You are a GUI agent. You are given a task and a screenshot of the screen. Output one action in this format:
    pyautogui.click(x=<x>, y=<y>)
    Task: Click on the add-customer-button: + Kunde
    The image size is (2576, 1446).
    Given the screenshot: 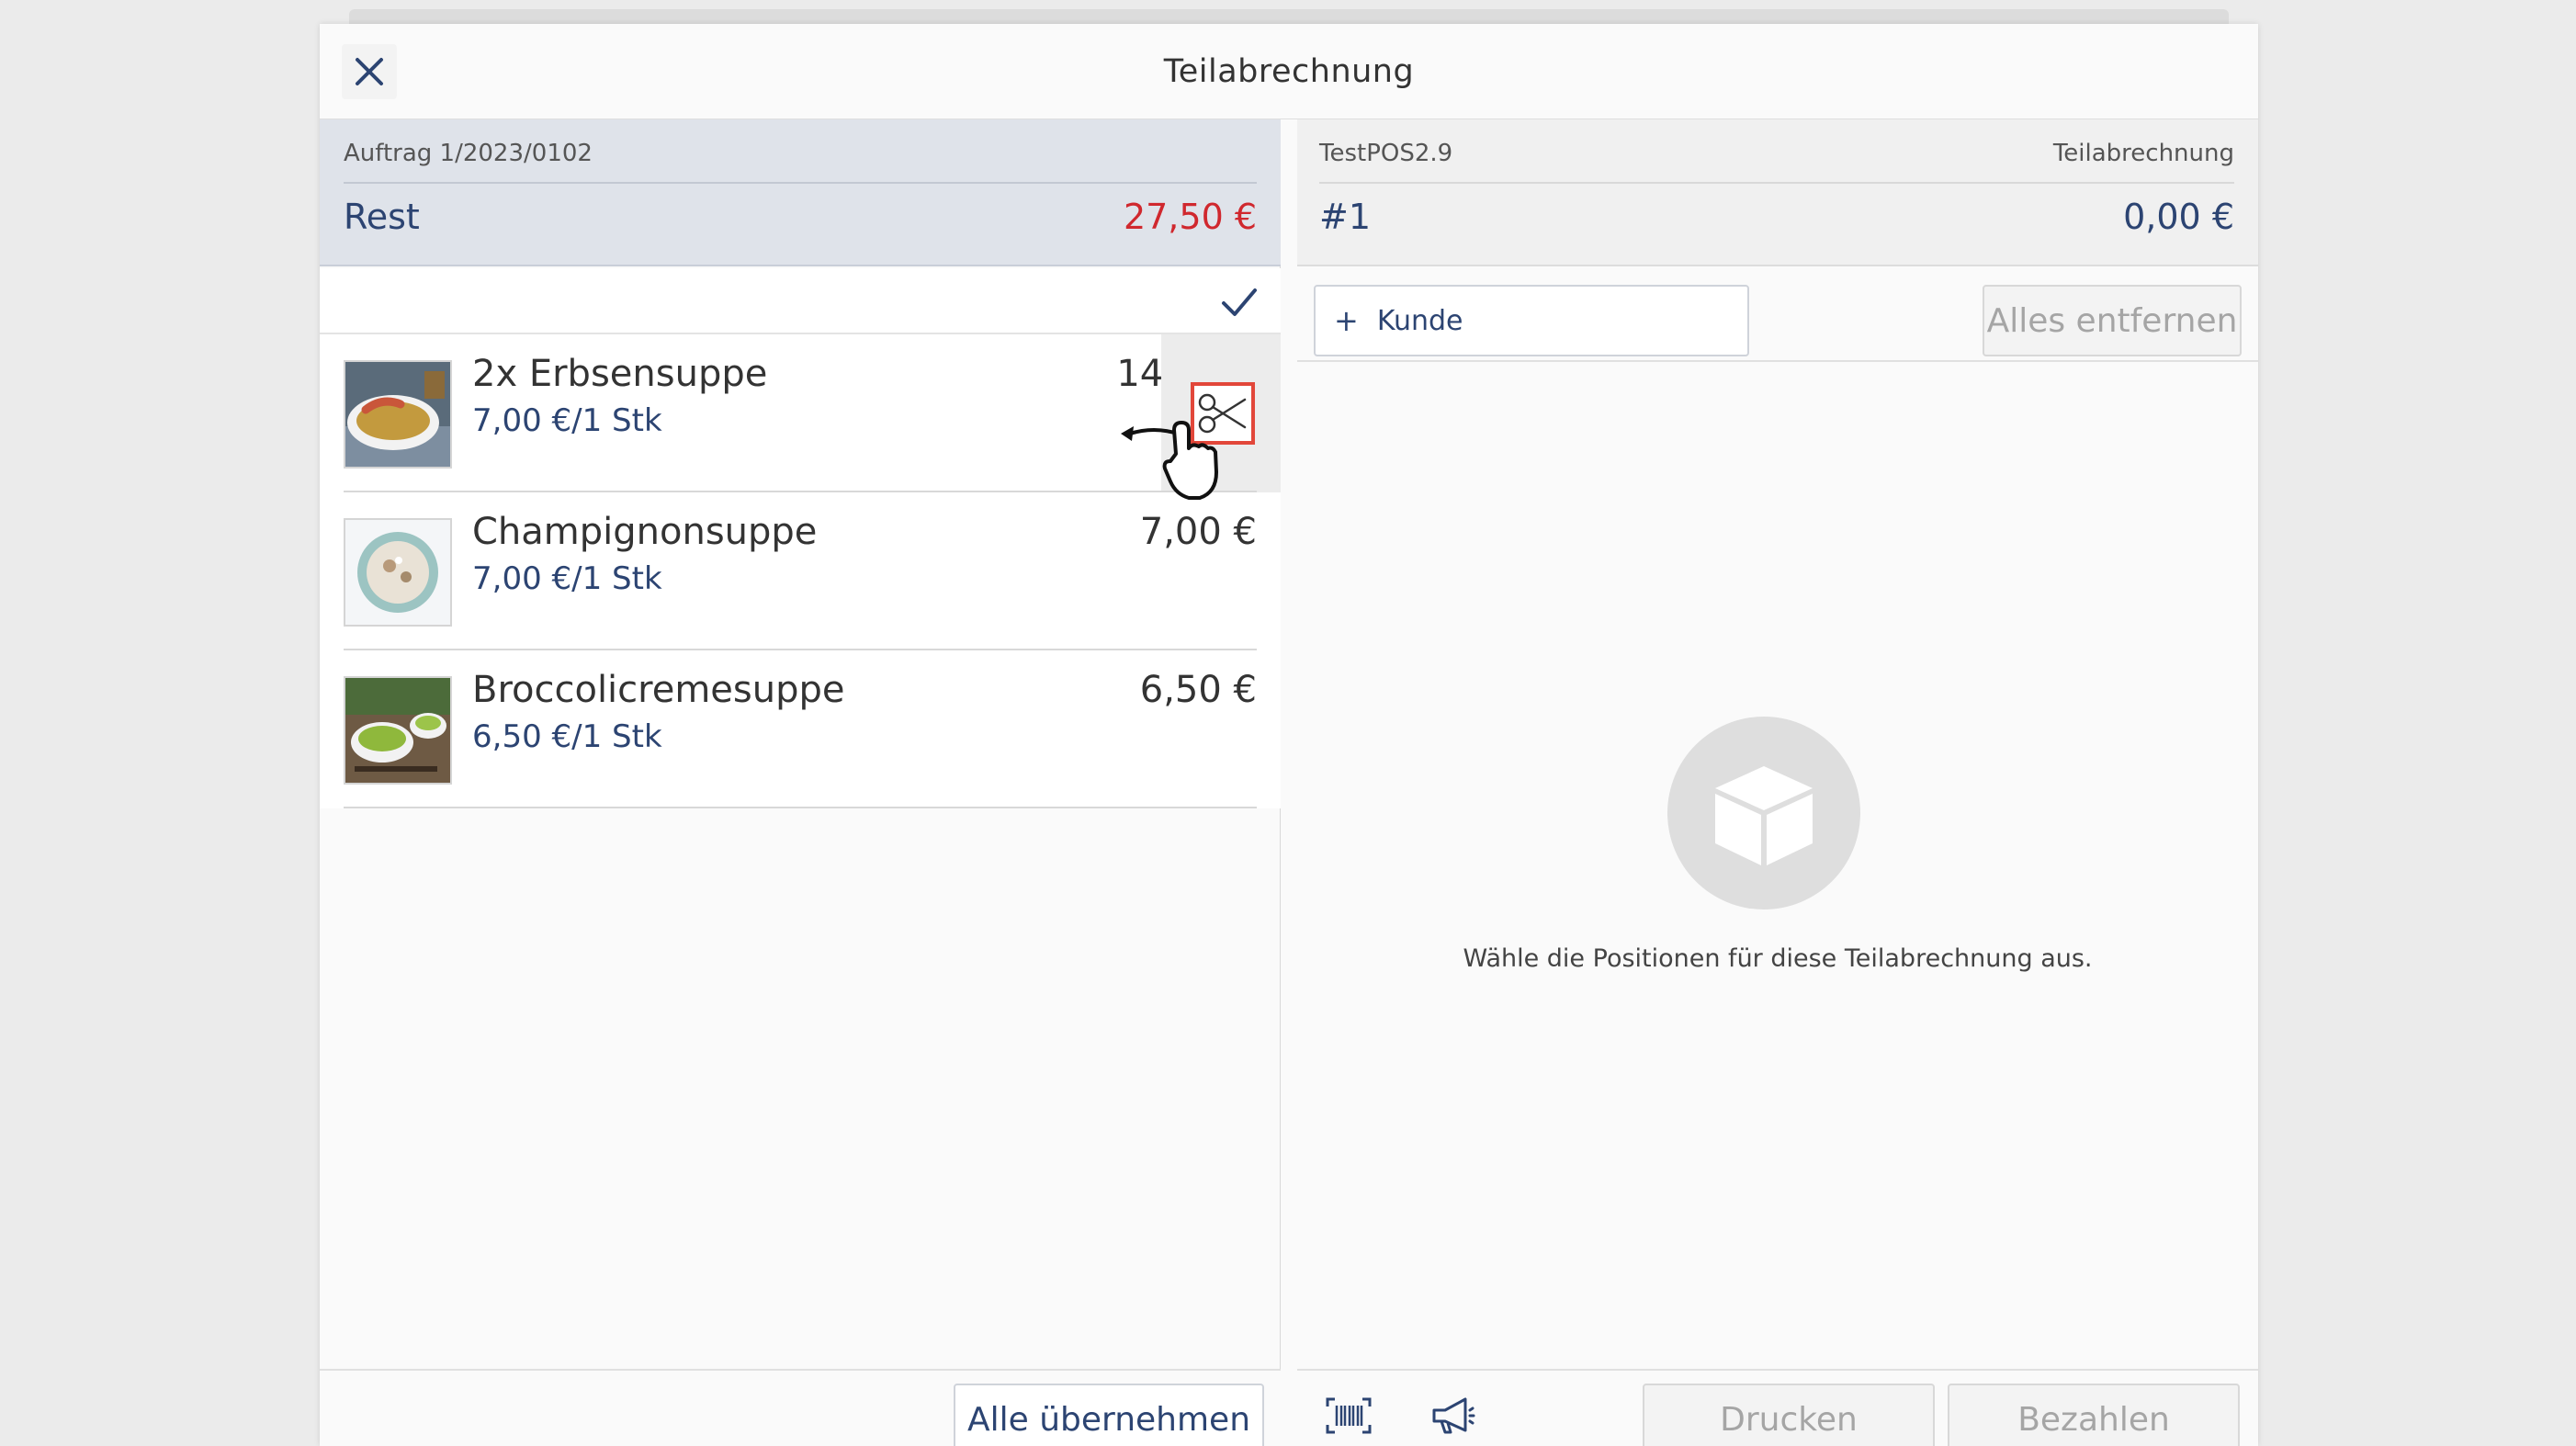 What is the action you would take?
    pyautogui.click(x=1531, y=320)
    